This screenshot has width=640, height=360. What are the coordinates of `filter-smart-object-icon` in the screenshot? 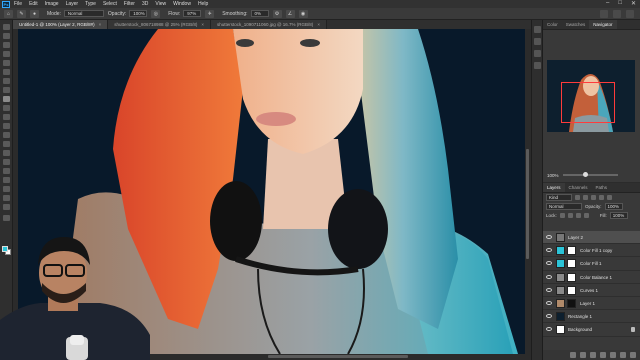 It's located at (609, 197).